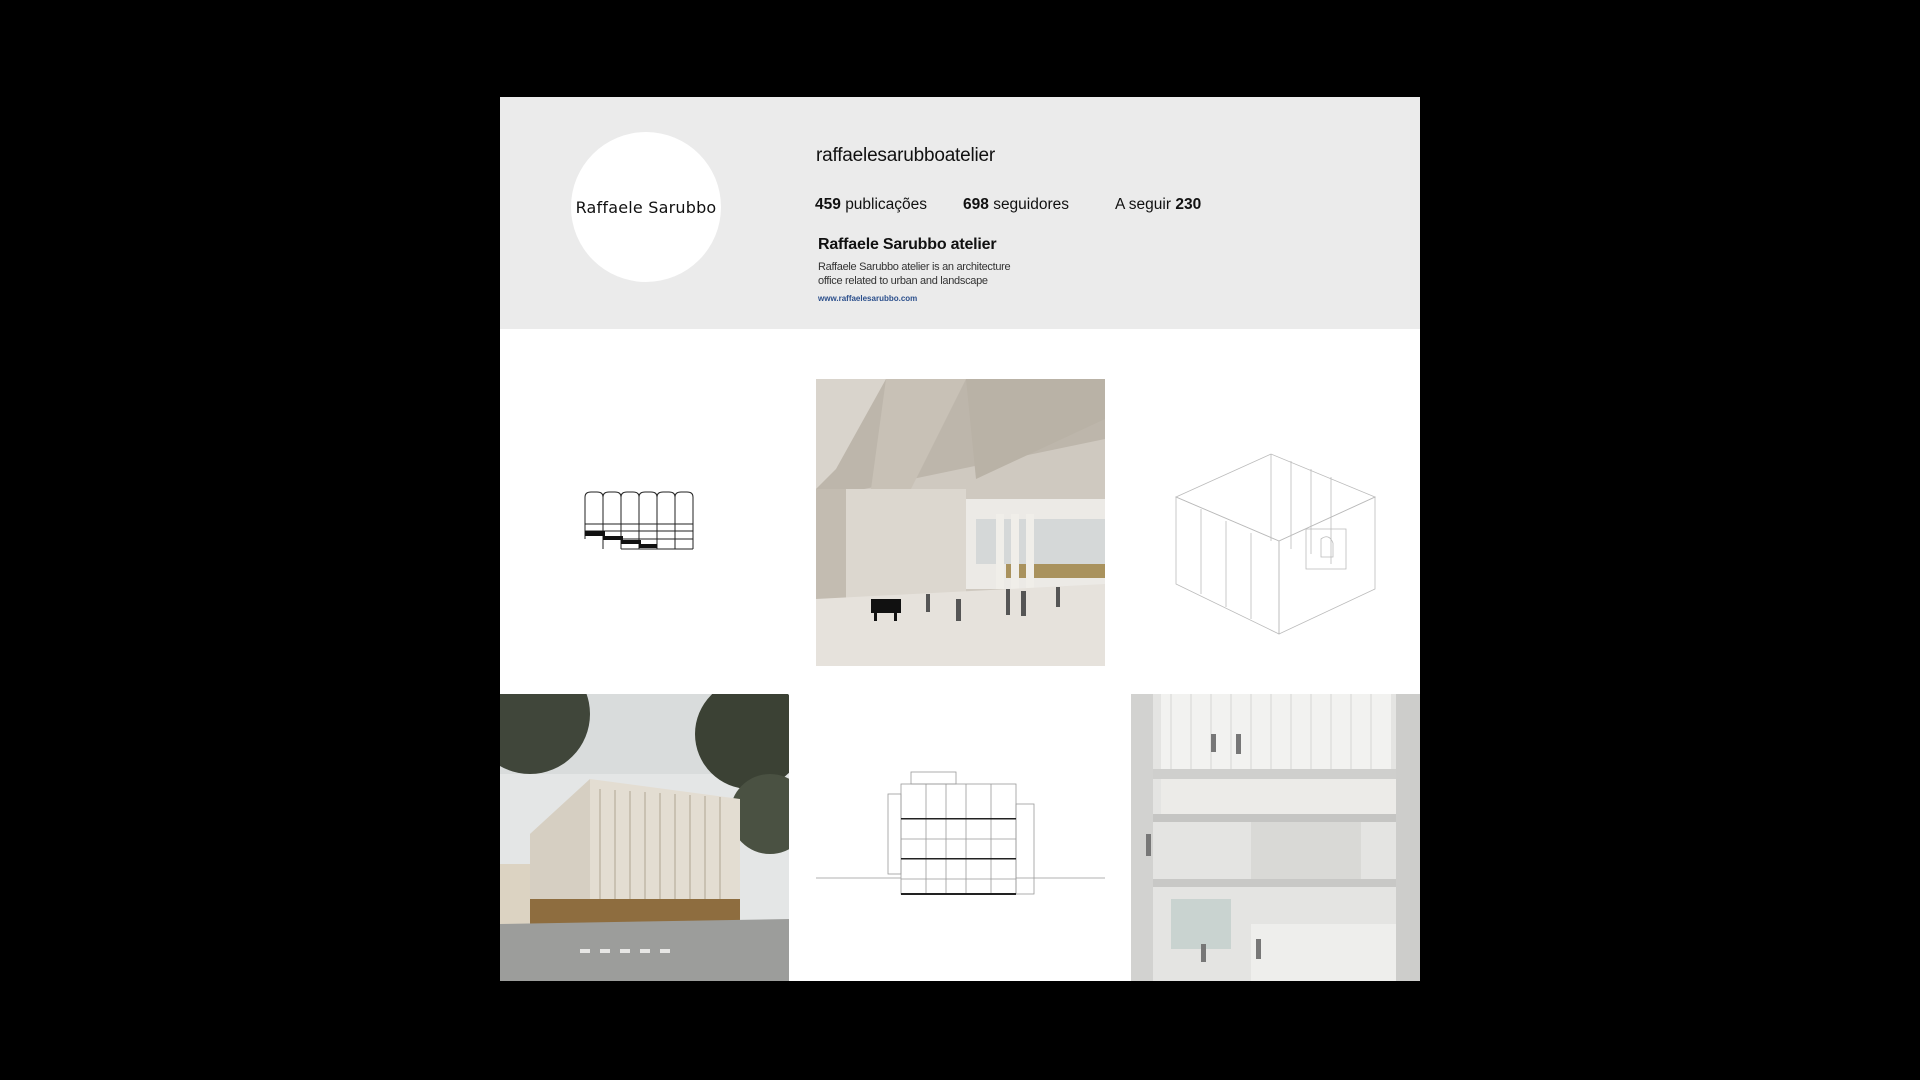 The height and width of the screenshot is (1080, 1920). I want to click on post-building-exterior-render, so click(644, 837).